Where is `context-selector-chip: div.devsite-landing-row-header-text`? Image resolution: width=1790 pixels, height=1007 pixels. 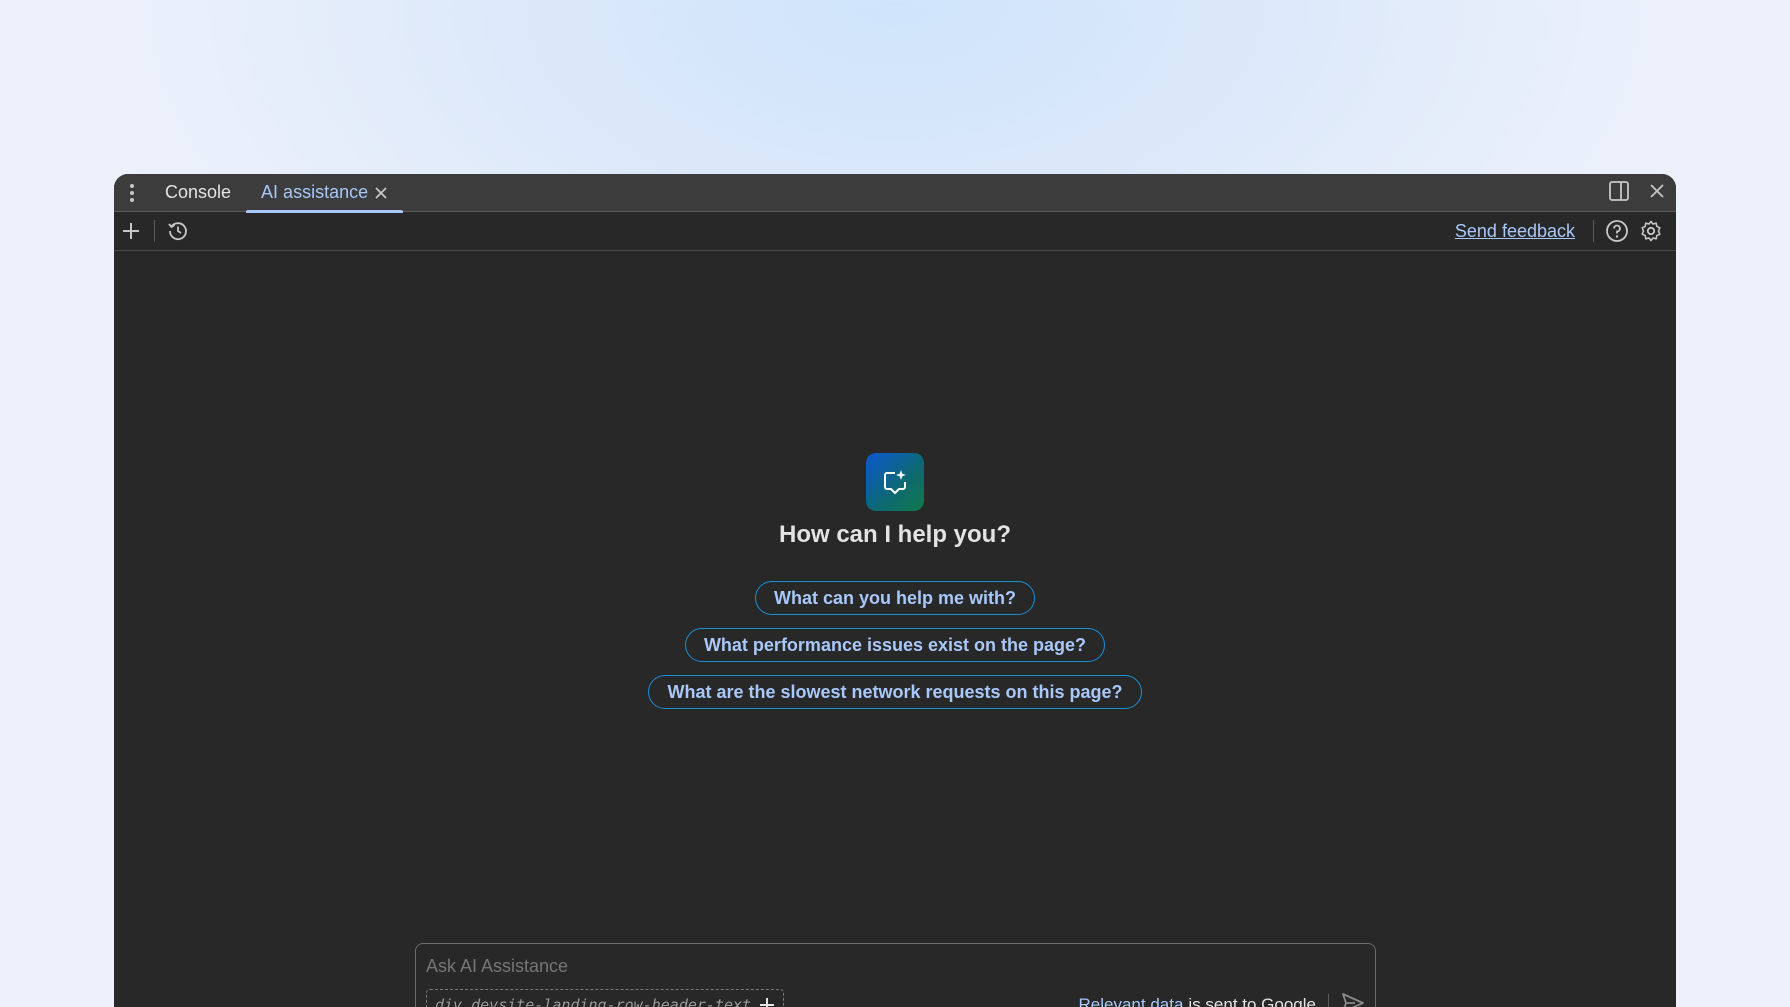
context-selector-chip: div.devsite-landing-row-header-text is located at coordinates (605, 998).